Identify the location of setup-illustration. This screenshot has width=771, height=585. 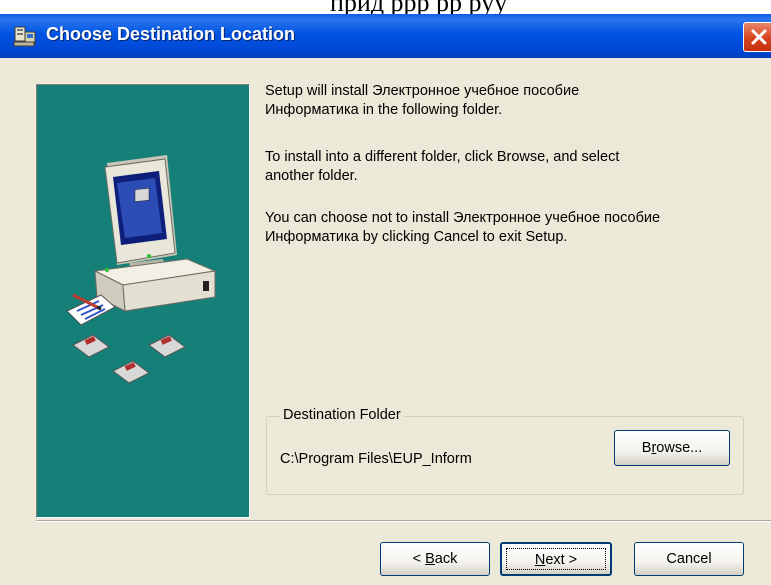
(141, 269).